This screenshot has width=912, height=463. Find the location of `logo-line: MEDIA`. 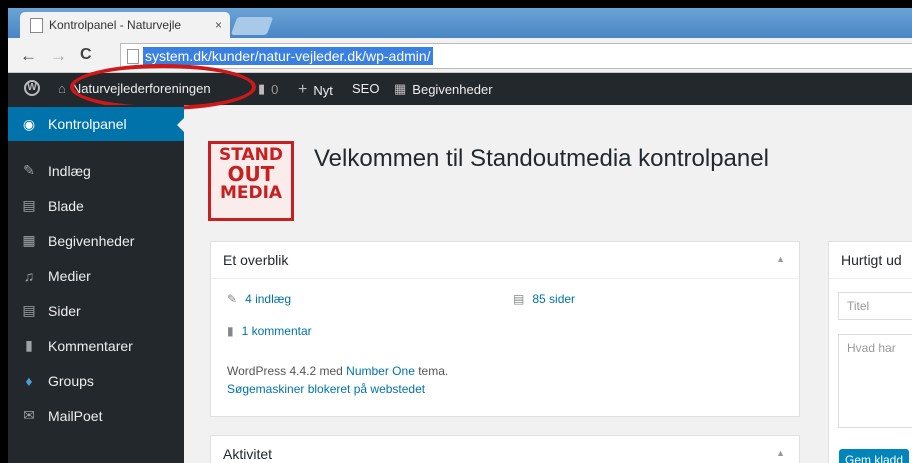

logo-line: MEDIA is located at coordinates (251, 193).